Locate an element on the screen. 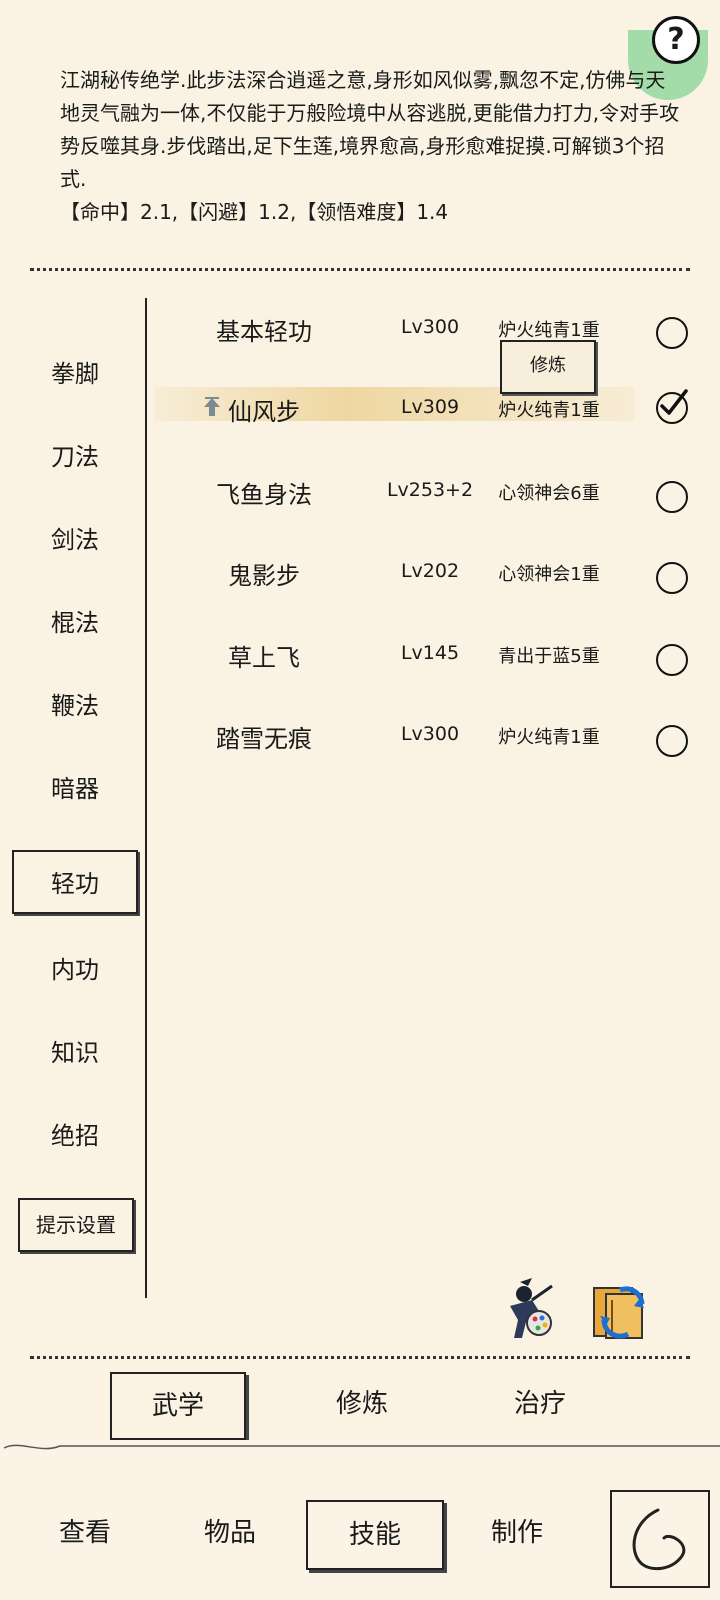  bottom-divider is located at coordinates (360, 1357).